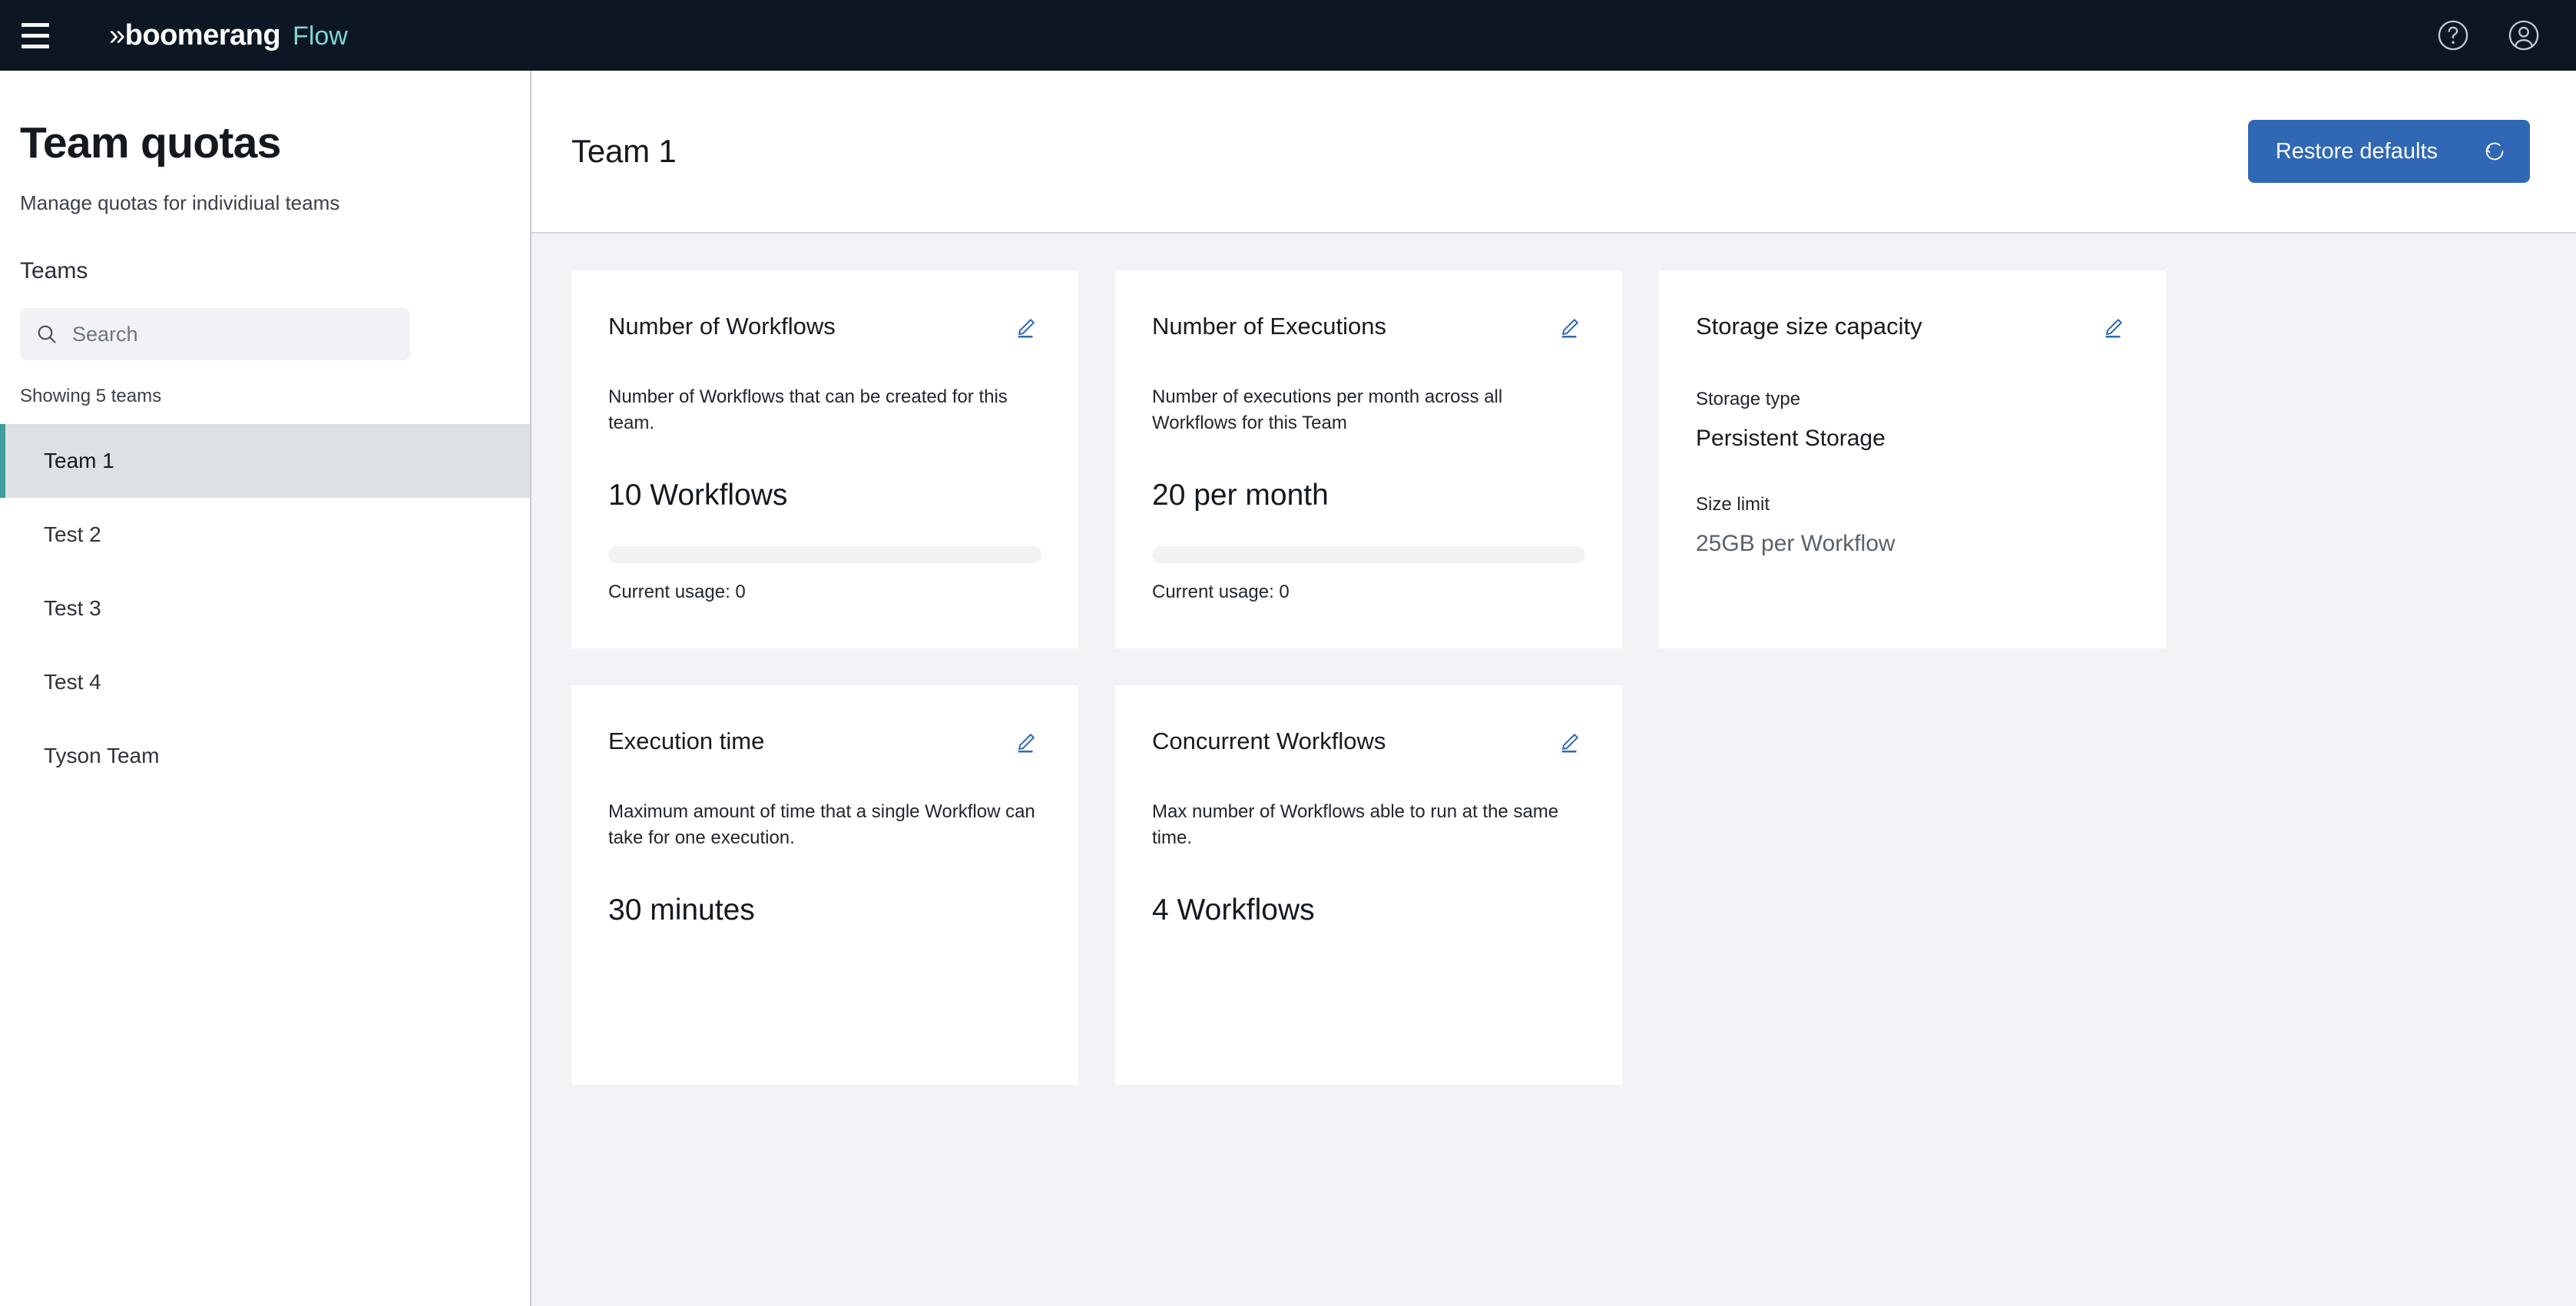 This screenshot has height=1306, width=2576. What do you see at coordinates (1913, 419) in the screenshot?
I see `storage-type-field: Storage type Persistent Storage` at bounding box center [1913, 419].